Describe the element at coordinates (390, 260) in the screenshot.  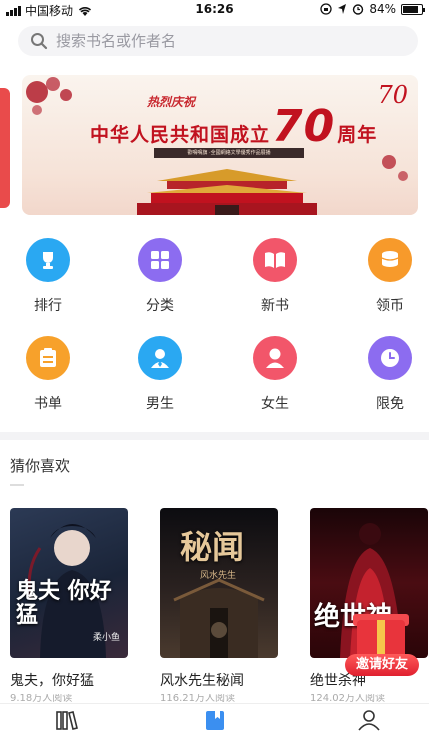
I see `coins-icon` at that location.